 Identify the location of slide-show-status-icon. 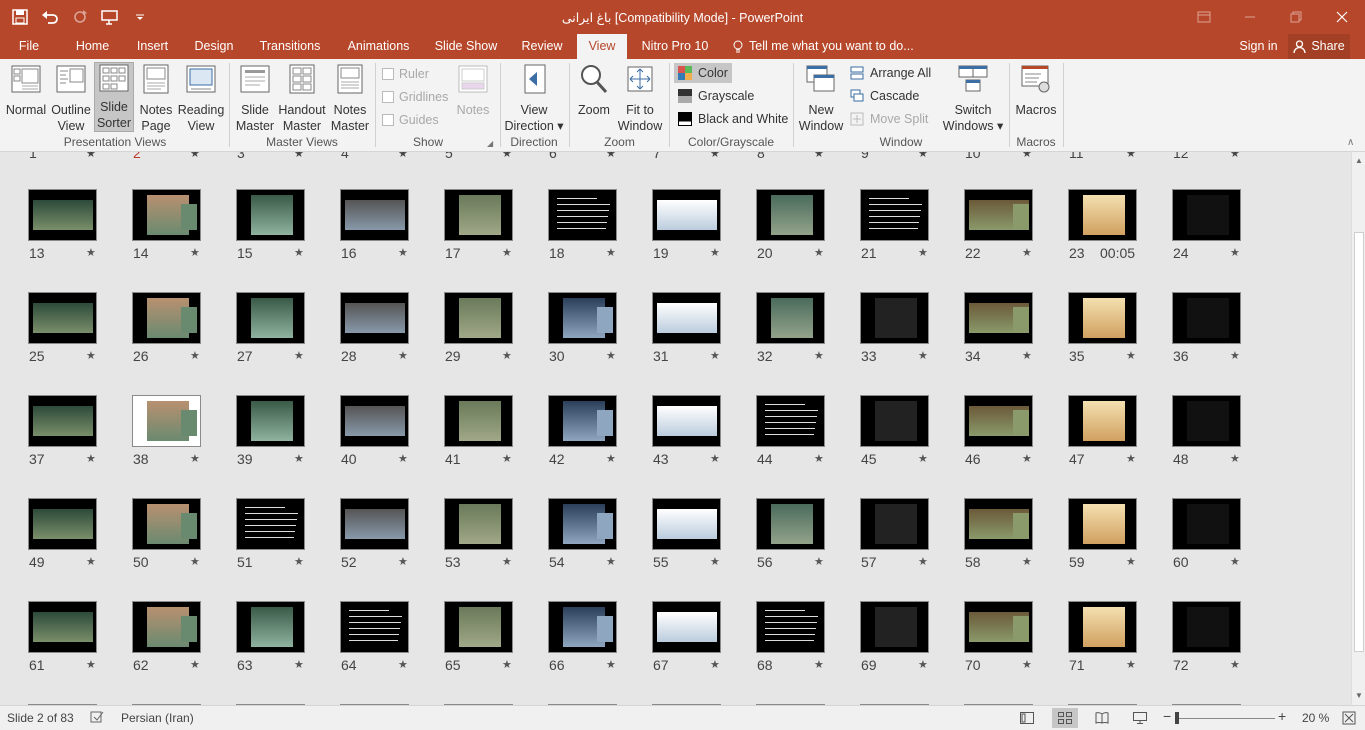
(1140, 718).